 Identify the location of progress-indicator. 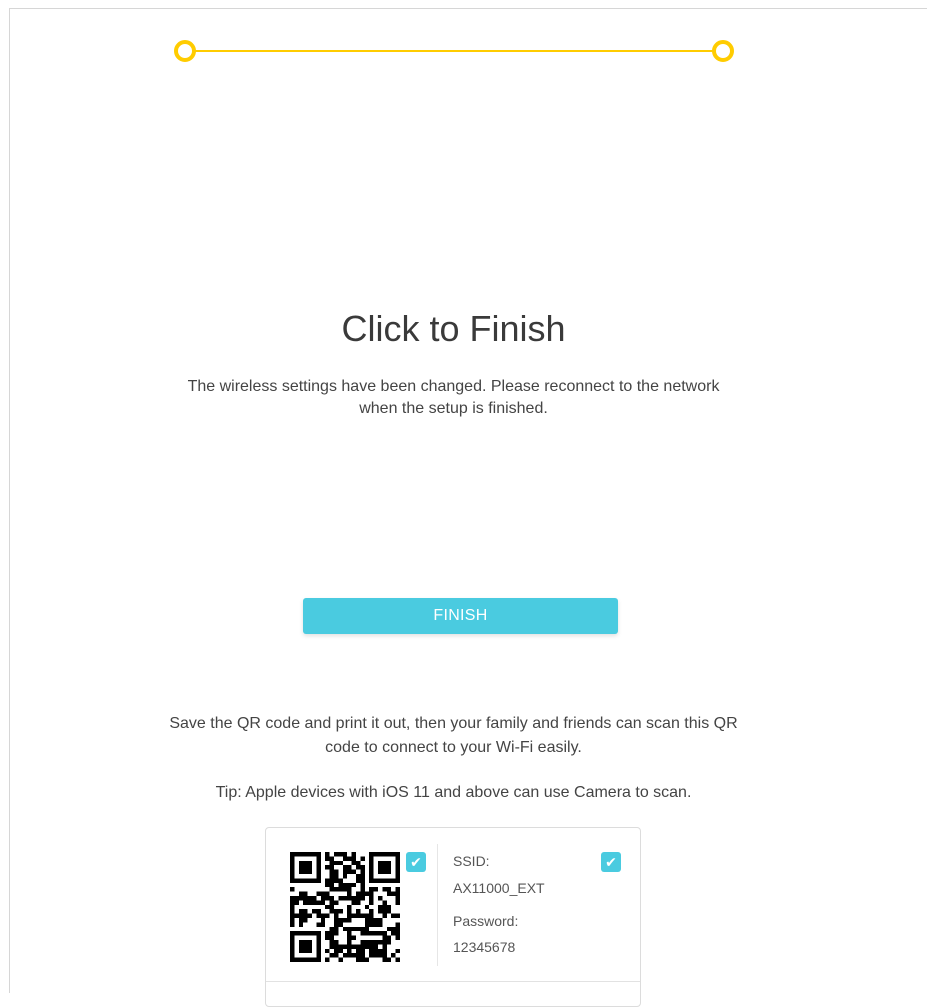
(454, 51).